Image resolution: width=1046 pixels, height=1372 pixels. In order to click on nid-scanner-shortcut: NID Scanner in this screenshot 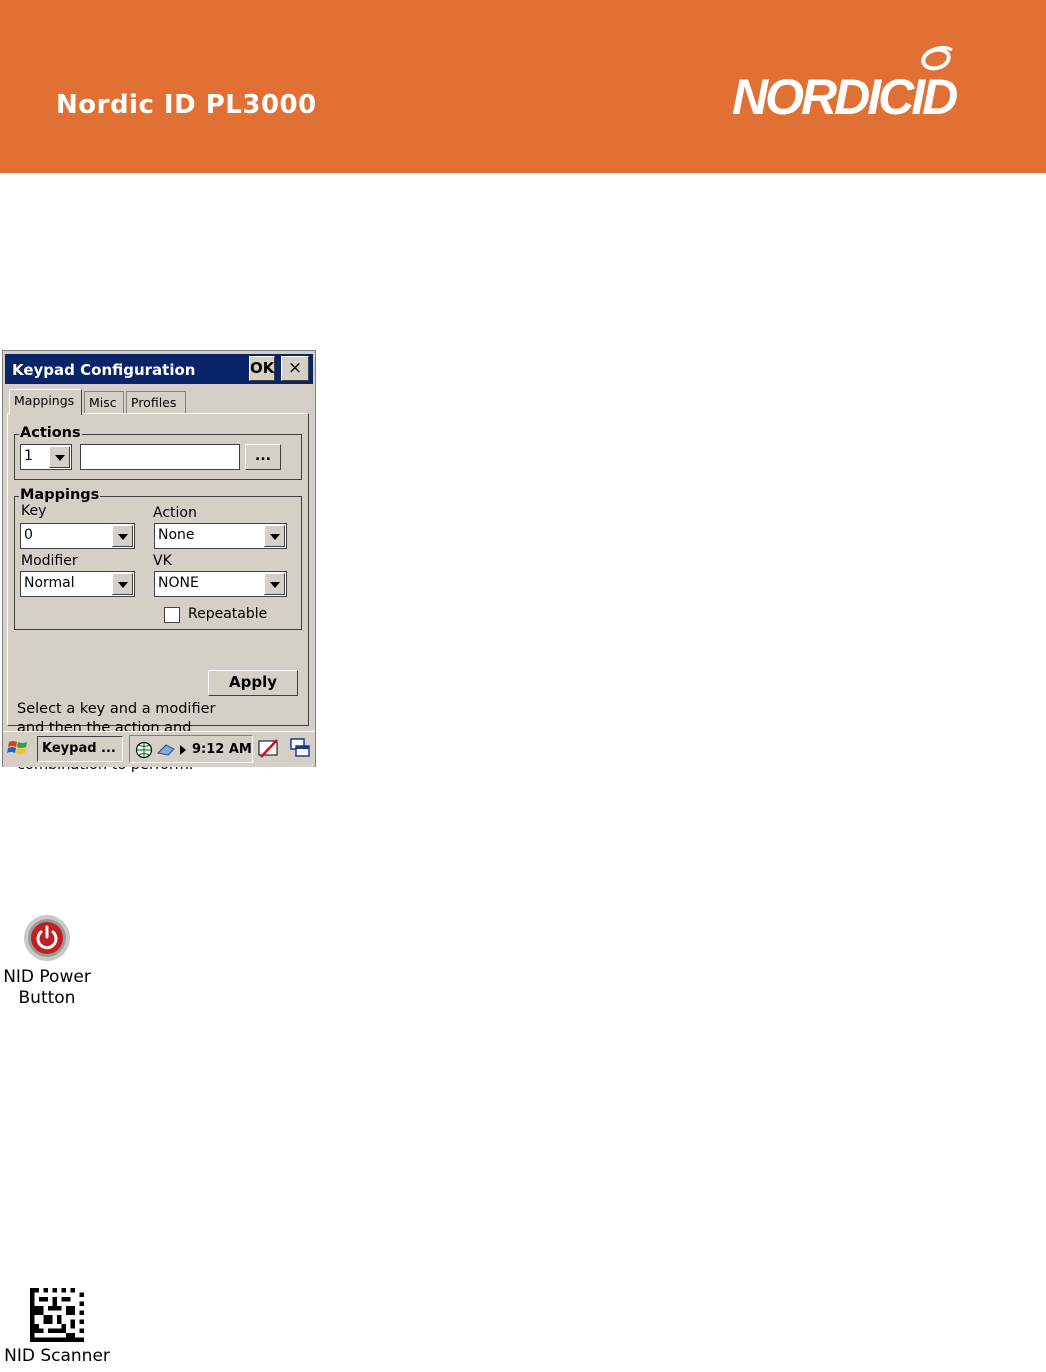, I will do `click(57, 1329)`.